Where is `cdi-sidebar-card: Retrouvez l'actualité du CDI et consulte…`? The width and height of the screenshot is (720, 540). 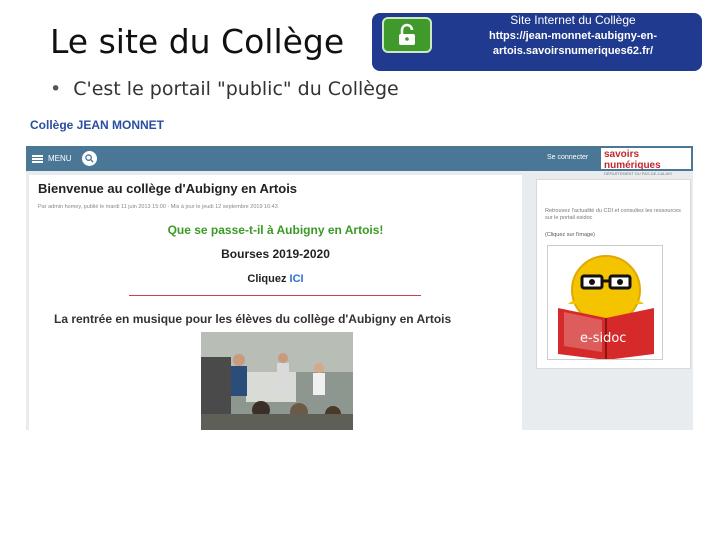 cdi-sidebar-card: Retrouvez l'actualité du CDI et consulte… is located at coordinates (613, 274).